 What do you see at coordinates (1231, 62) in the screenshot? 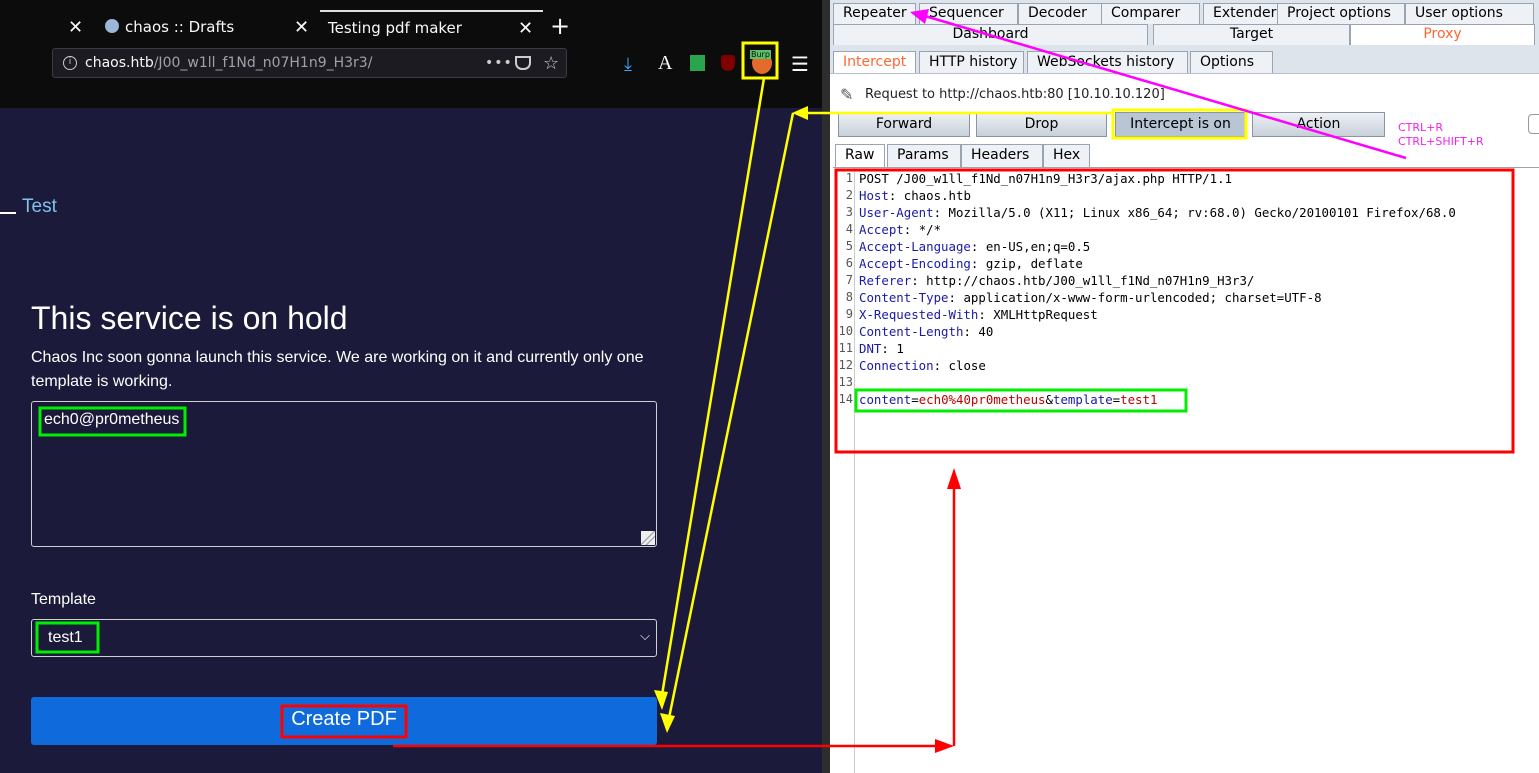
I see `tab-options: Options` at bounding box center [1231, 62].